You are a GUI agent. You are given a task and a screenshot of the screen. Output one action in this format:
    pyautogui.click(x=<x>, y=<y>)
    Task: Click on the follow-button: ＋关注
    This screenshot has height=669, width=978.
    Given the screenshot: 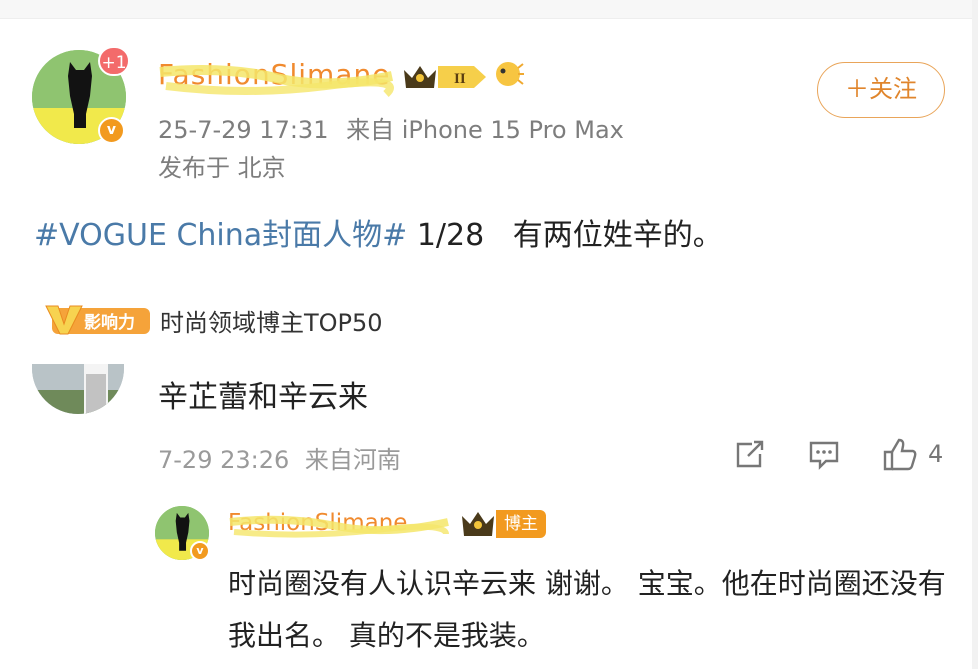 What is the action you would take?
    pyautogui.click(x=881, y=90)
    